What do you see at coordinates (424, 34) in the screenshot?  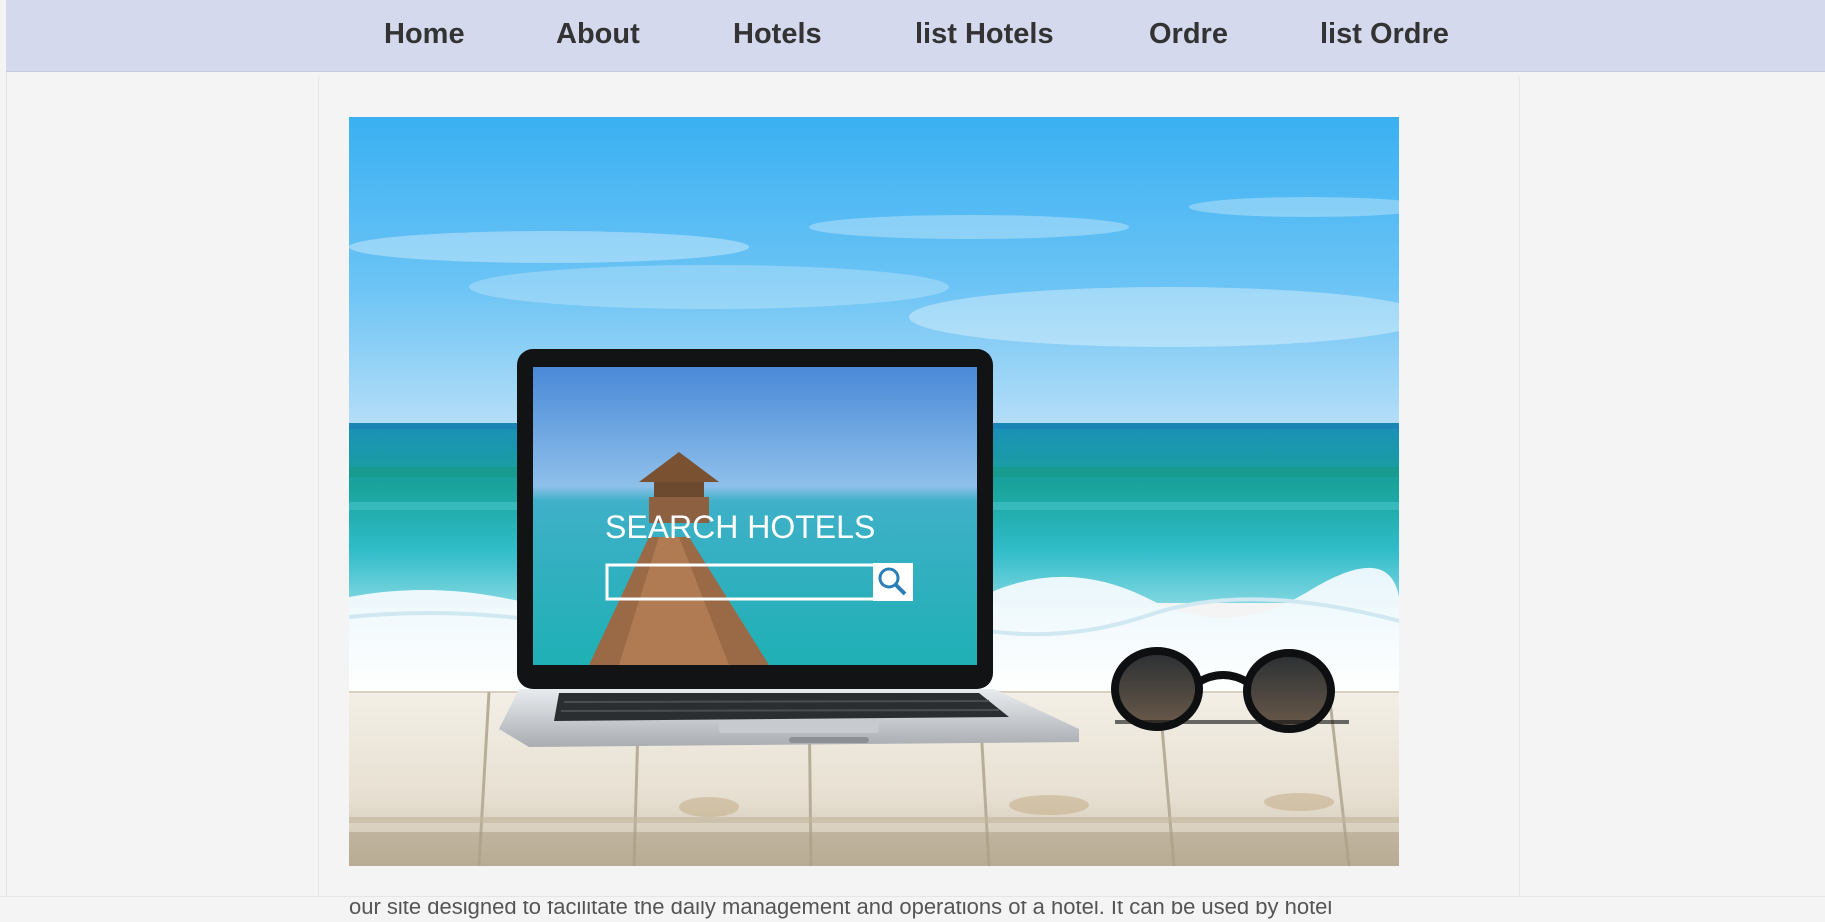 I see `nav-link-home: Home` at bounding box center [424, 34].